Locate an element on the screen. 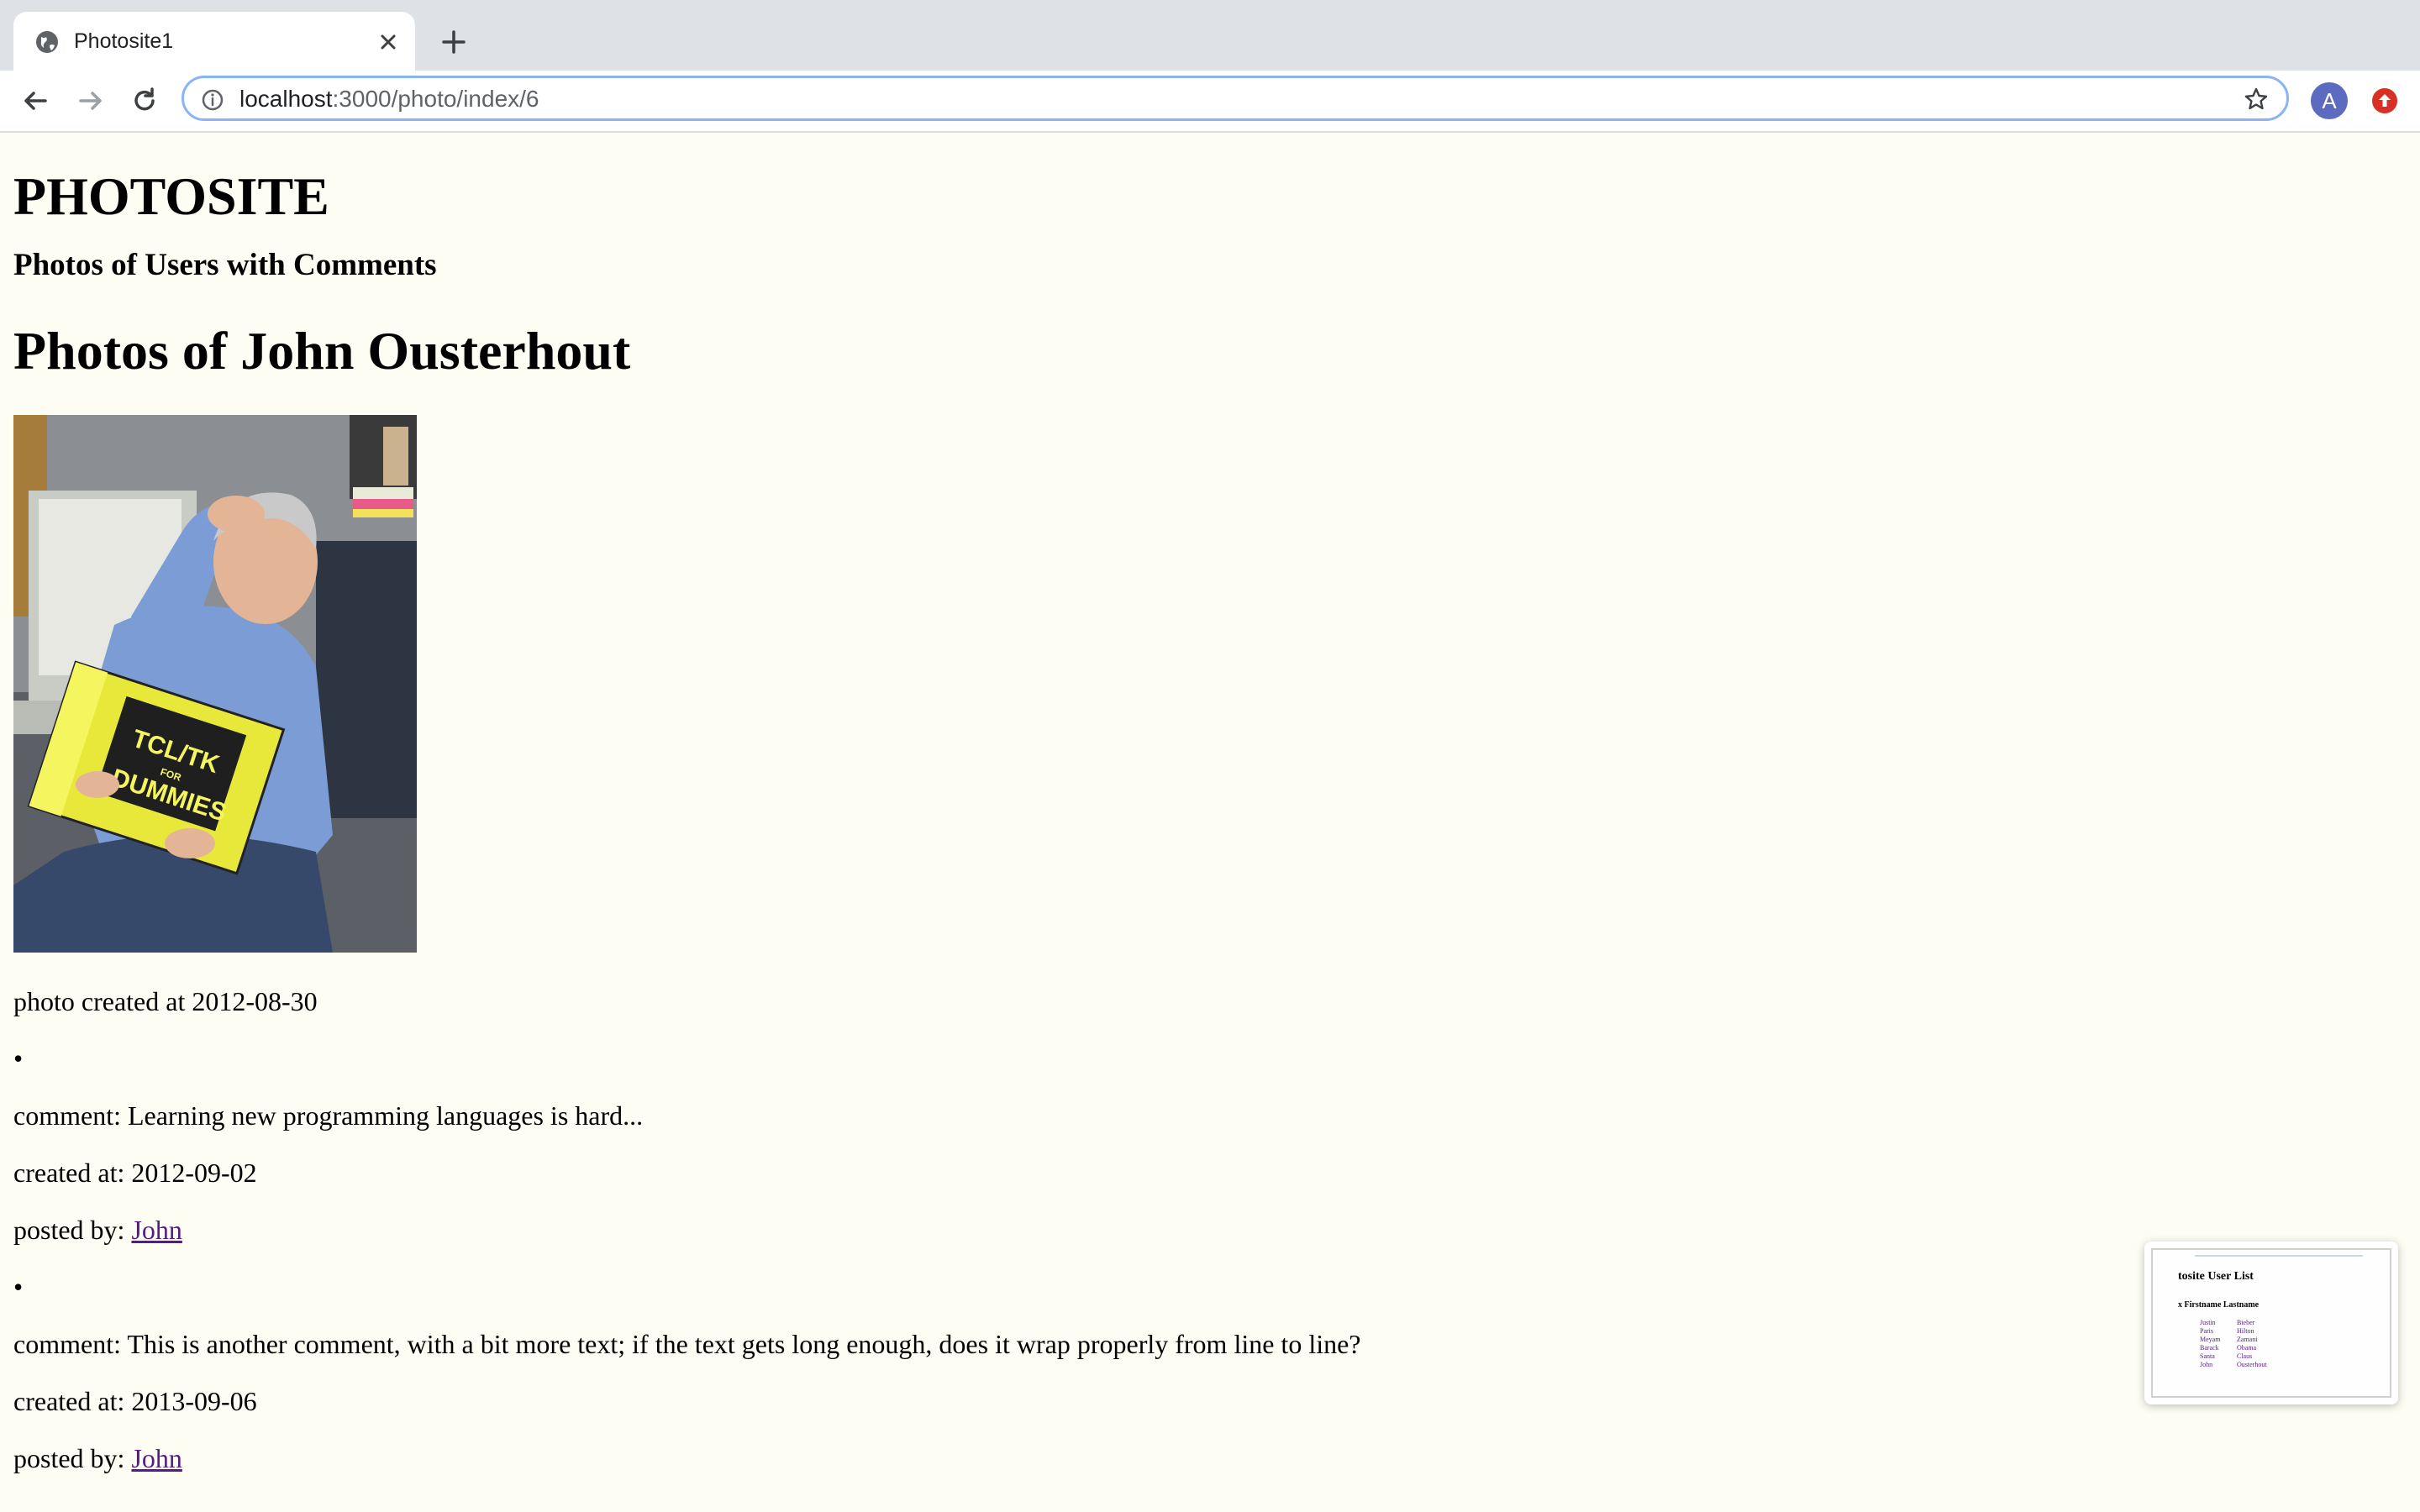  thumbnail-last-name: Bieber is located at coordinates (2246, 1322).